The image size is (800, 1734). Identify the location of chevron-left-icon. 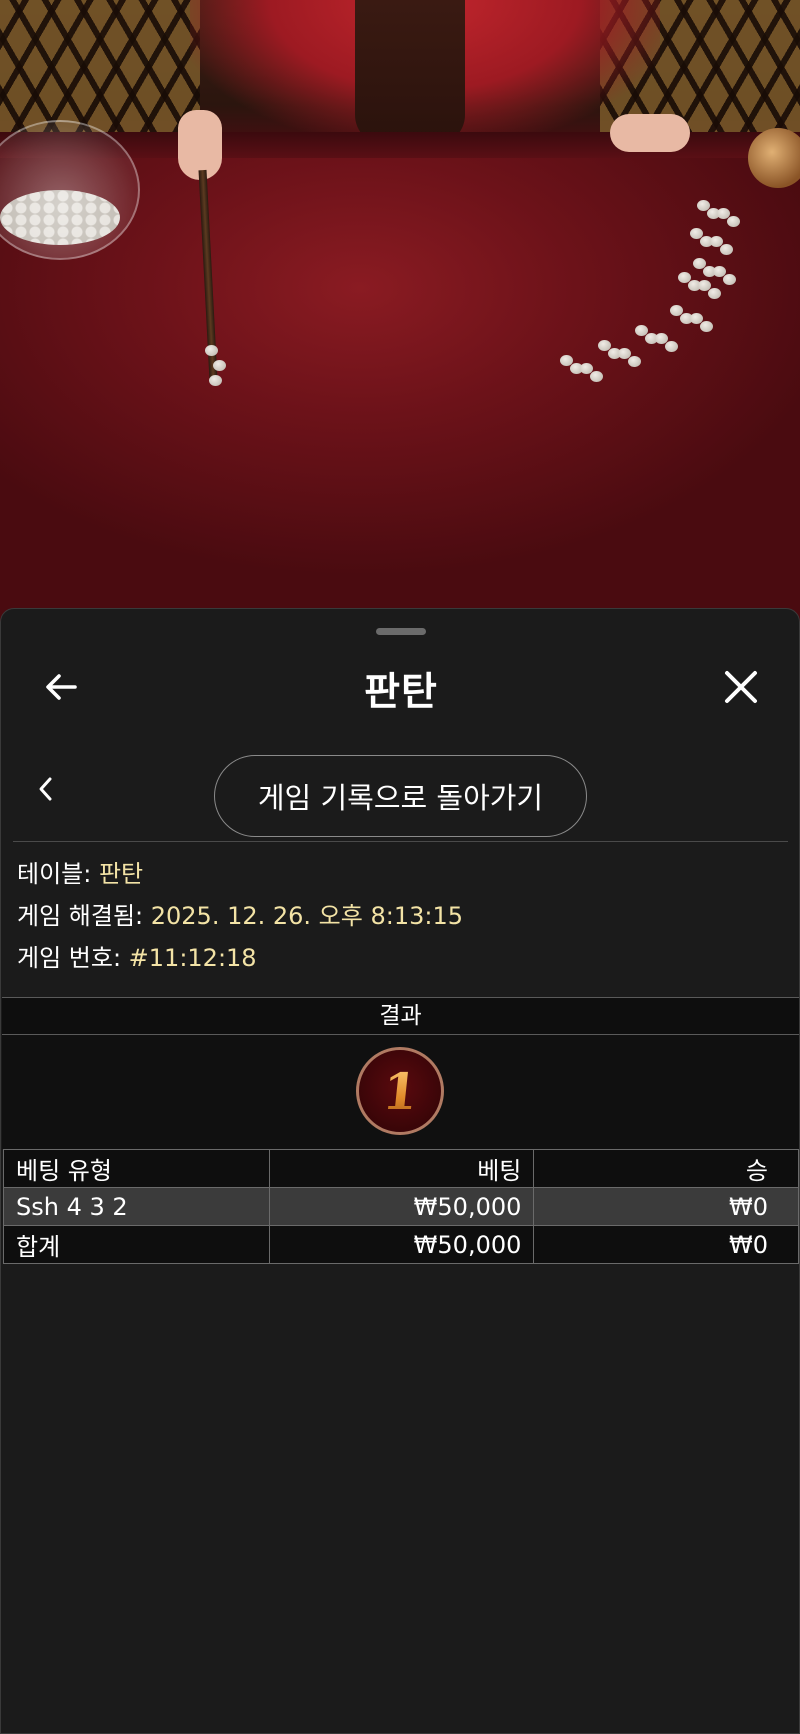
(46, 789).